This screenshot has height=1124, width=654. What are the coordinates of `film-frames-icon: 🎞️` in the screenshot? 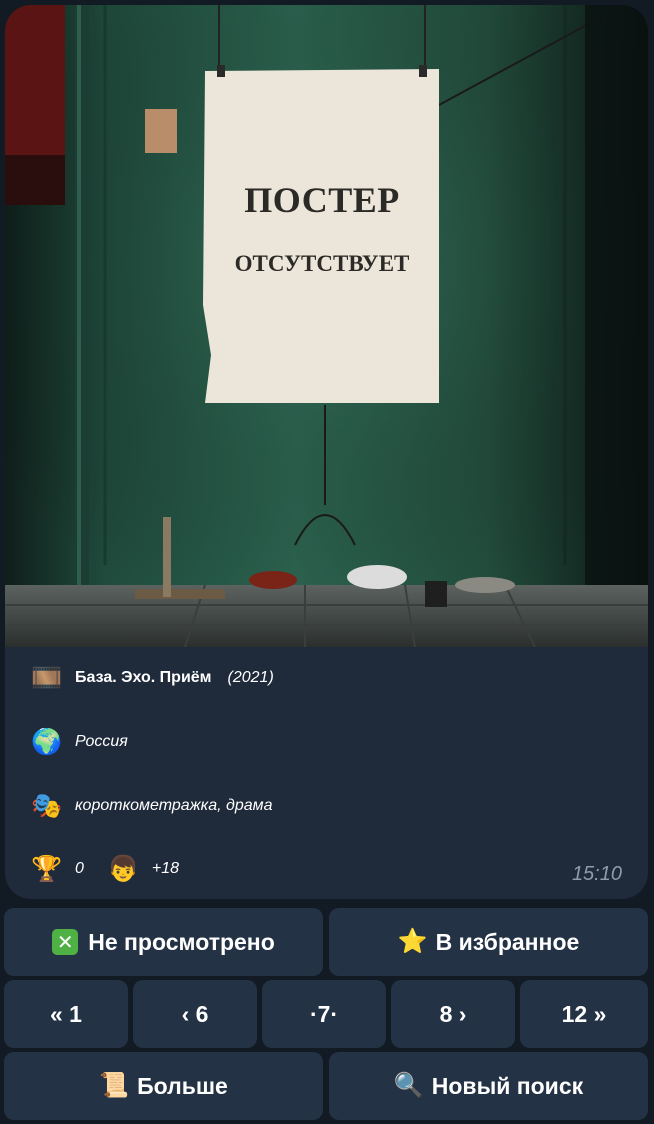 It's located at (47, 677).